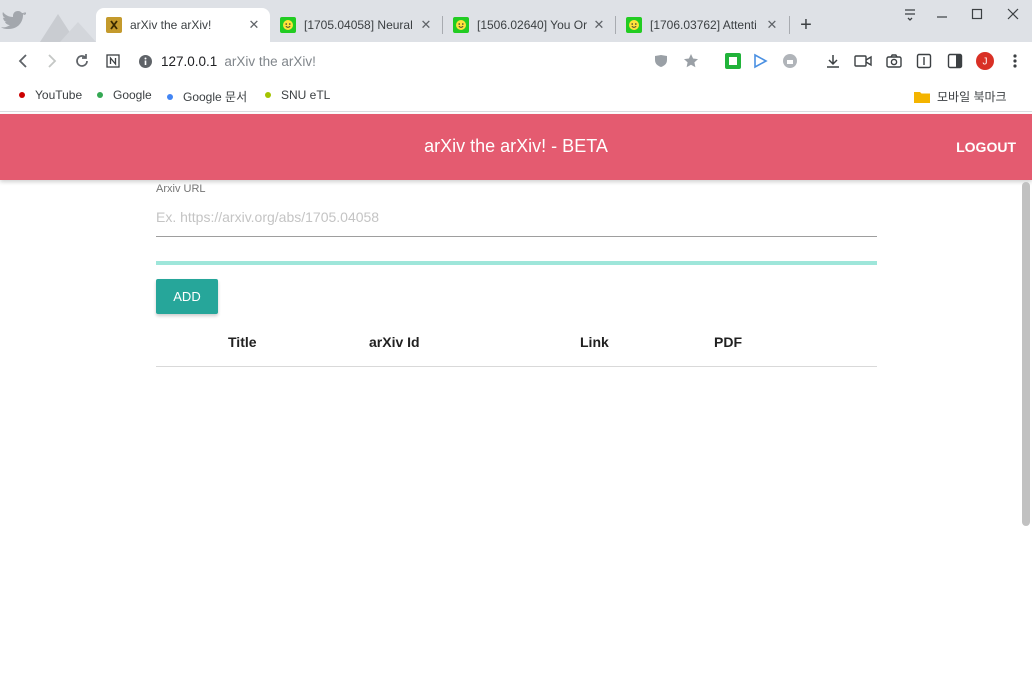 The image size is (1032, 680). I want to click on tab-1706-03762: [1706.03762] Attenti ✕, so click(702, 25).